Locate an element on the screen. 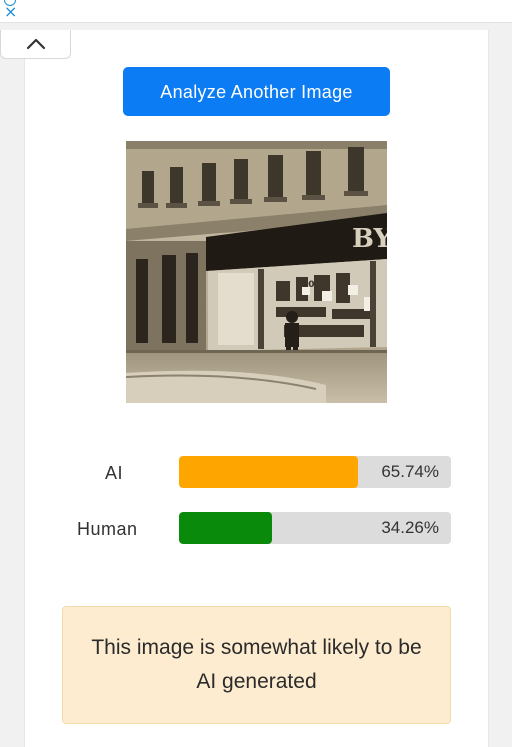  human-score-fill is located at coordinates (226, 528).